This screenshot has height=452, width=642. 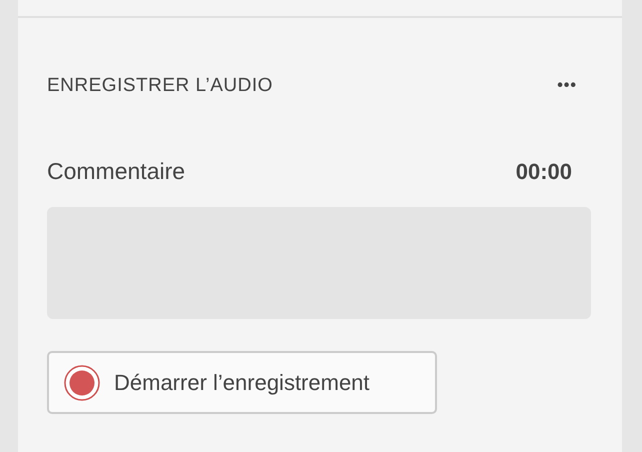 I want to click on timer: 00:00, so click(x=544, y=172).